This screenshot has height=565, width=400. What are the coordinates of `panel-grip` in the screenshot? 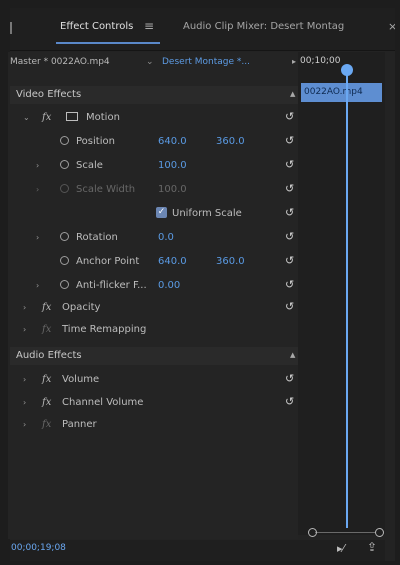 It's located at (11, 28).